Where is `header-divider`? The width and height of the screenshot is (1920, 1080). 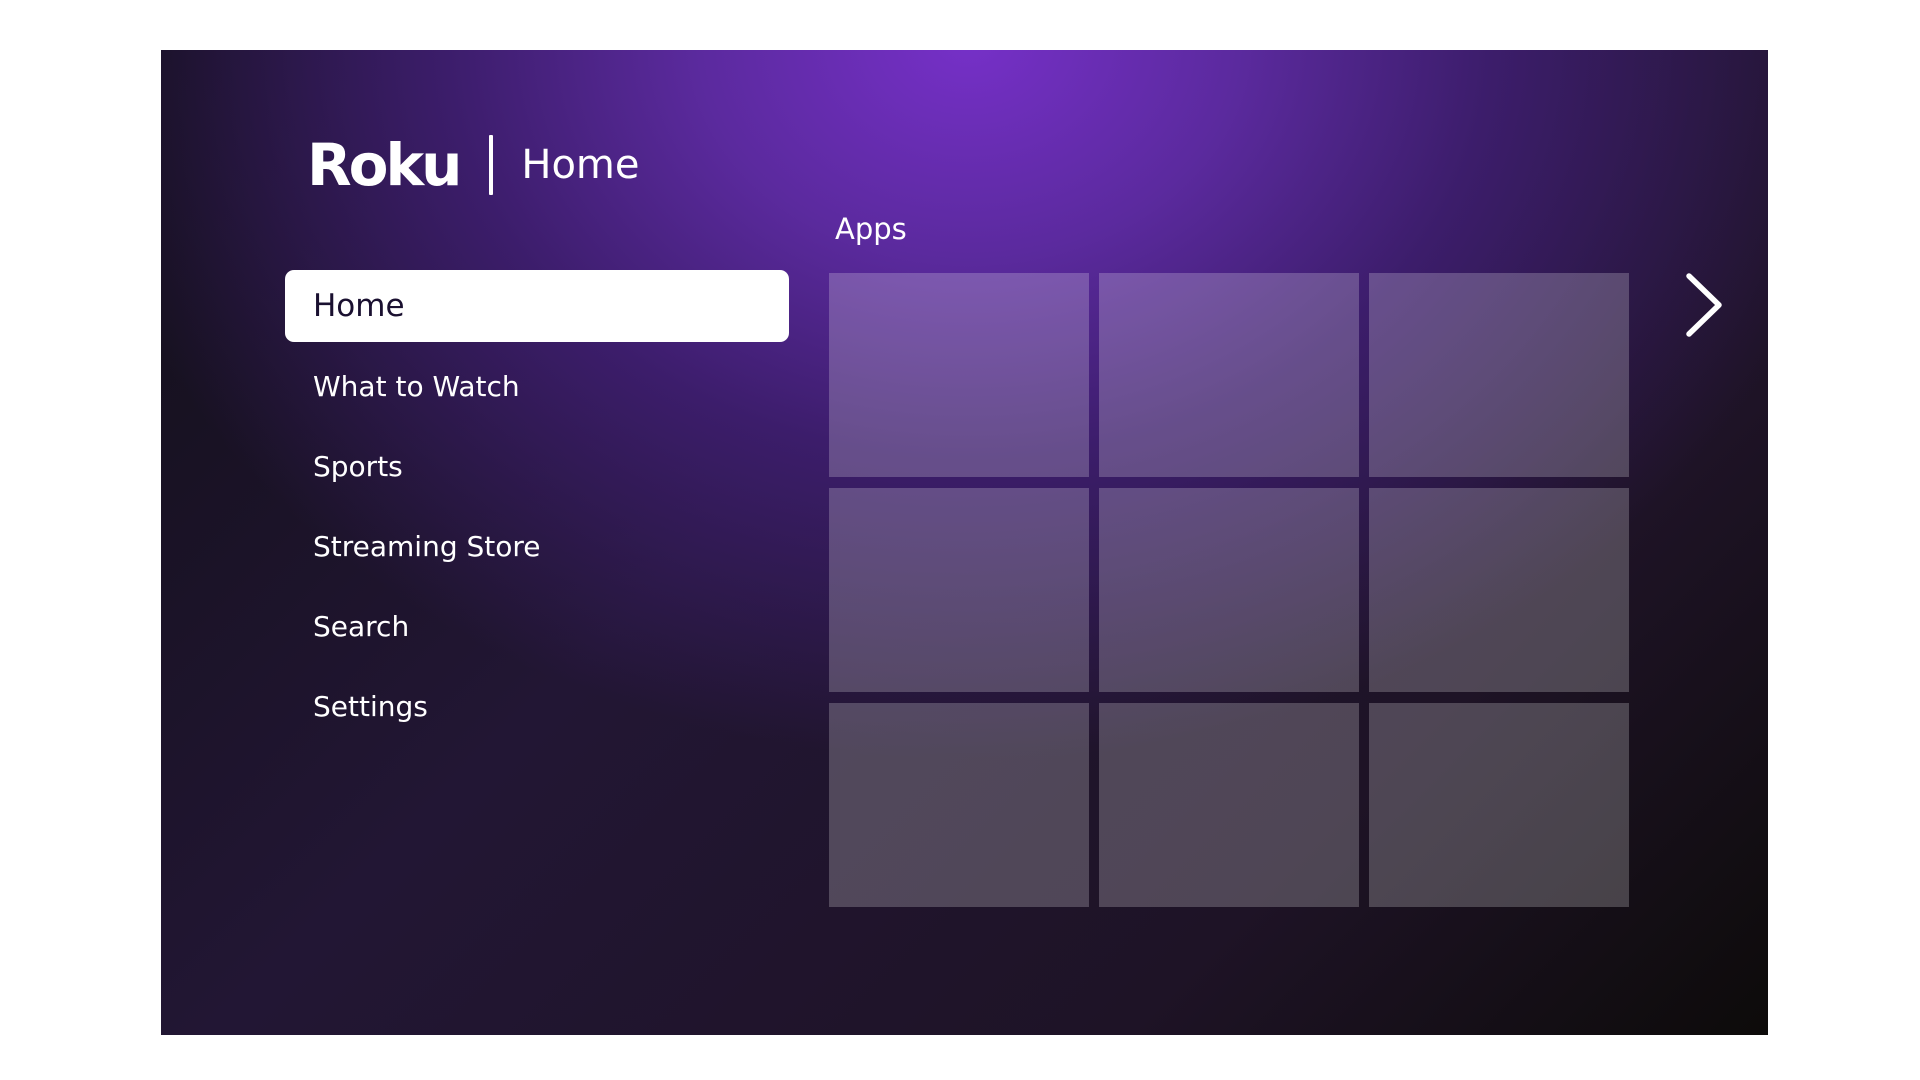
header-divider is located at coordinates (491, 165).